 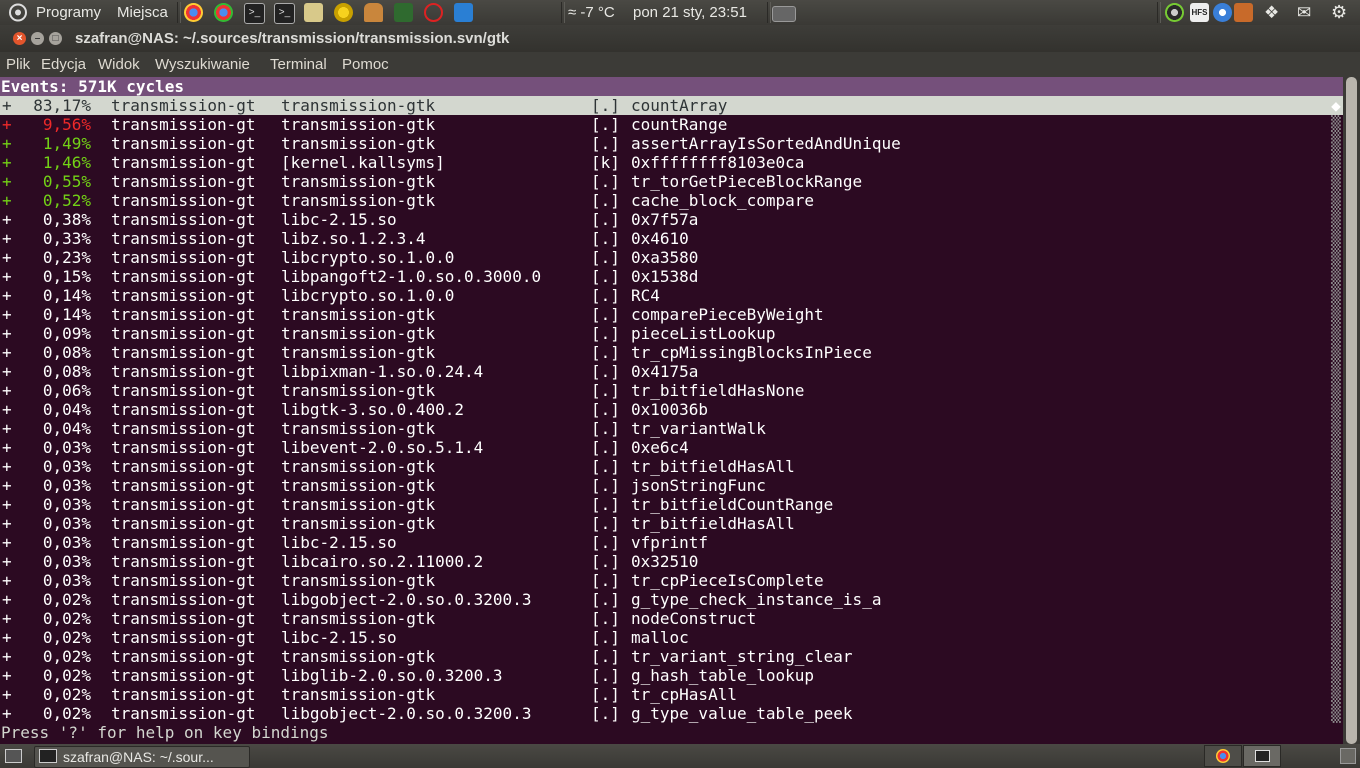 I want to click on row-shared-object: libcrypto.so.1.0.0, so click(x=368, y=257).